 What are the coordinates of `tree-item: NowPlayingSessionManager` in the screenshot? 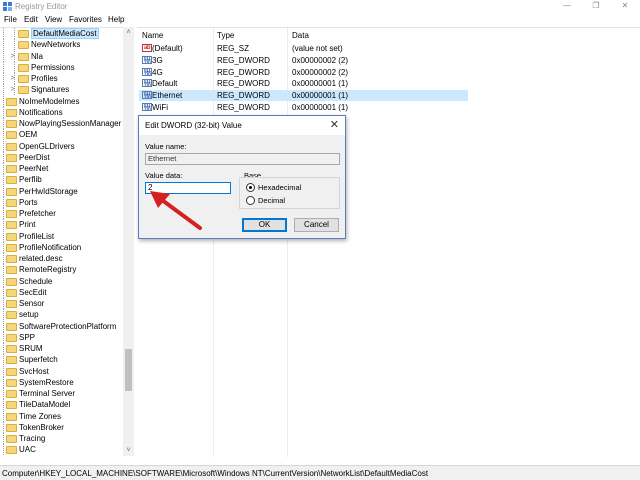 It's located at (61, 123).